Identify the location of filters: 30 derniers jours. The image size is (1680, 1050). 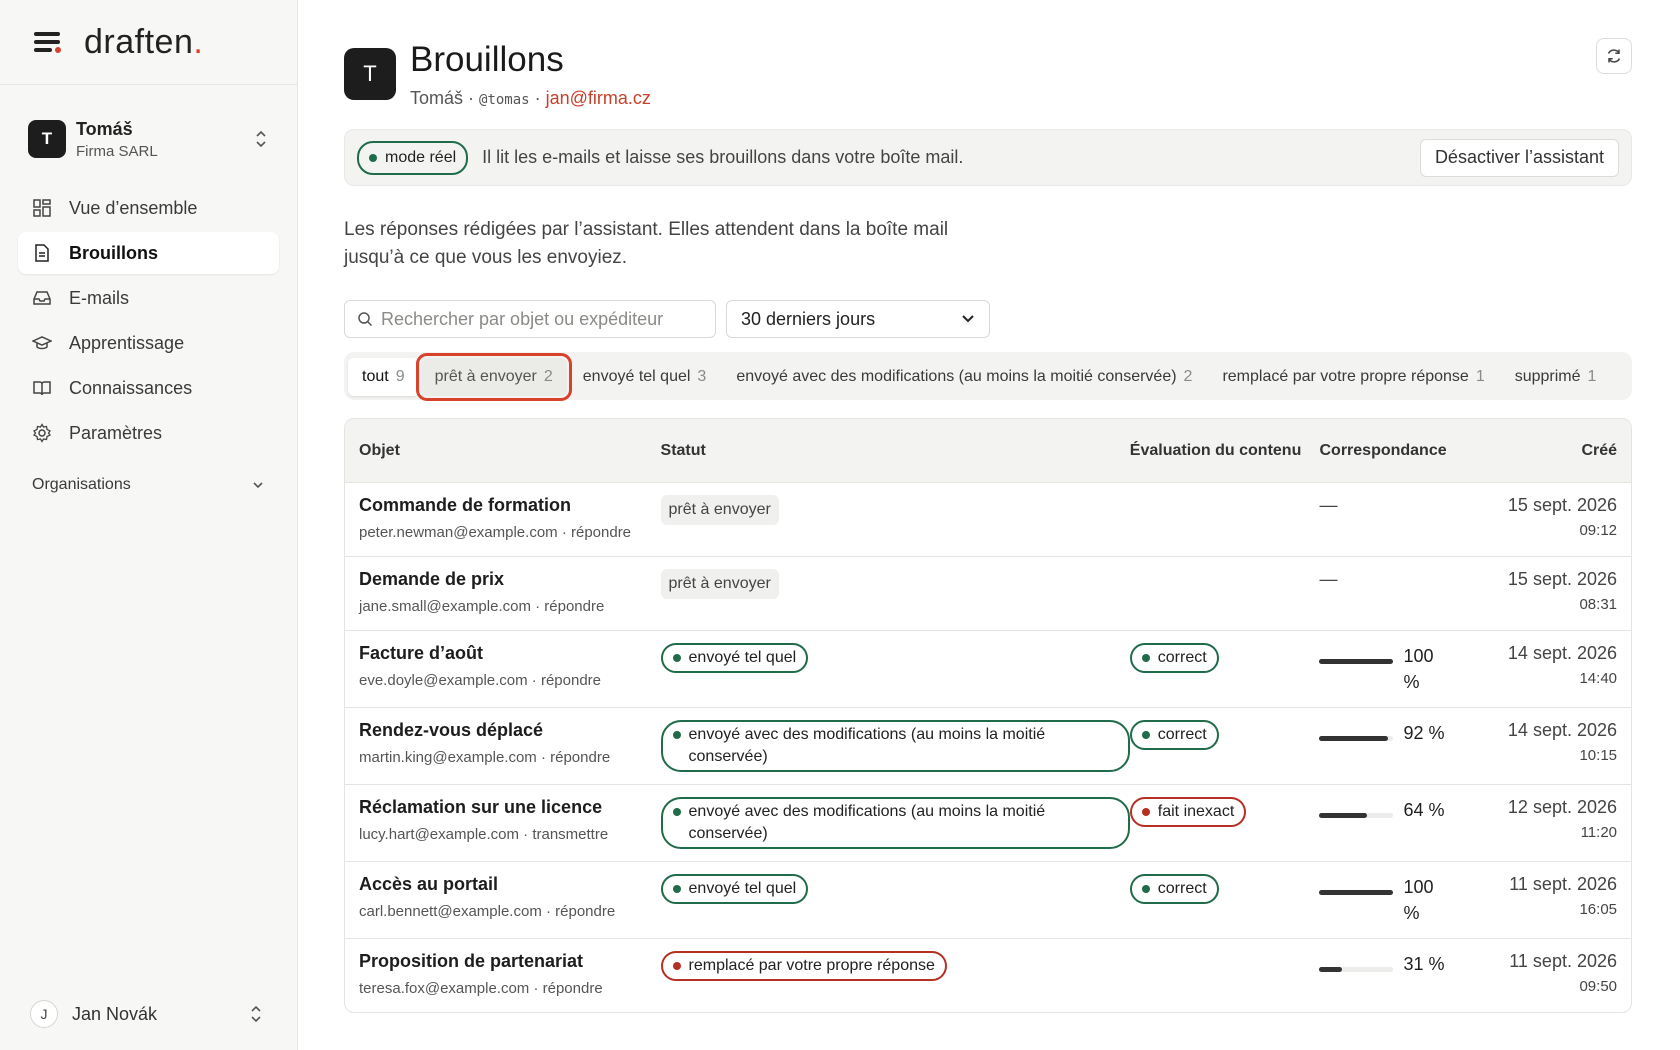
(988, 319).